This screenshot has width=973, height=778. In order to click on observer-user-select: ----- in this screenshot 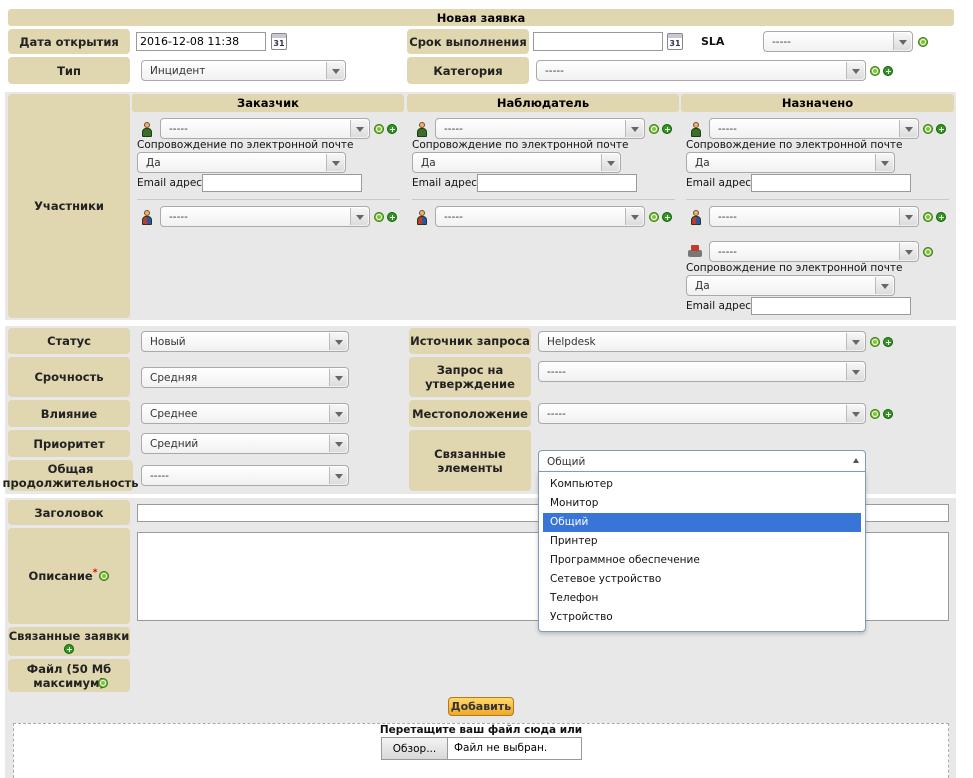, I will do `click(540, 128)`.